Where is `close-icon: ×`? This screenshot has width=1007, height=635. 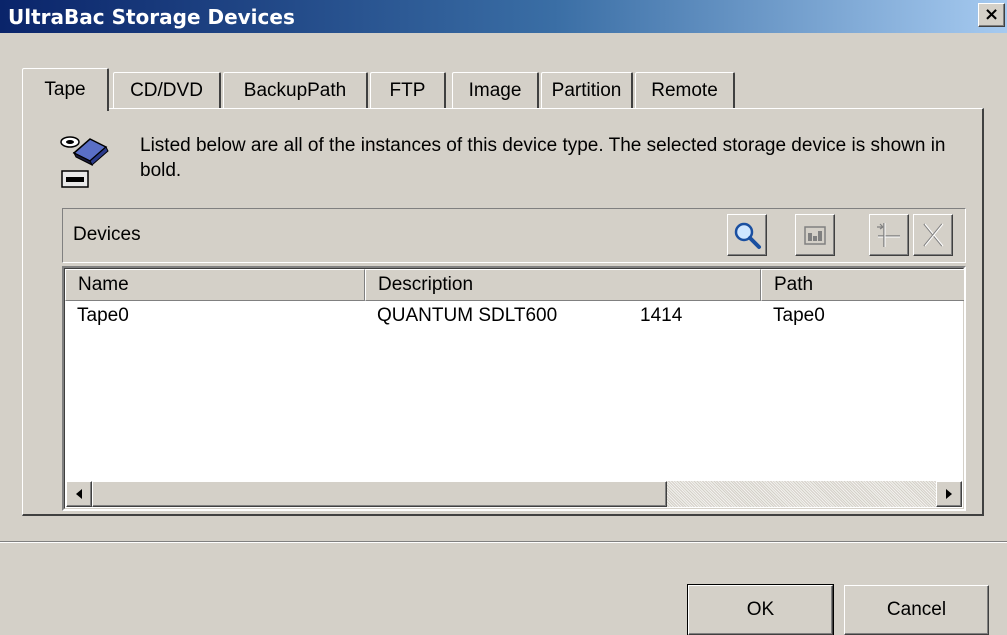 close-icon: × is located at coordinates (991, 14).